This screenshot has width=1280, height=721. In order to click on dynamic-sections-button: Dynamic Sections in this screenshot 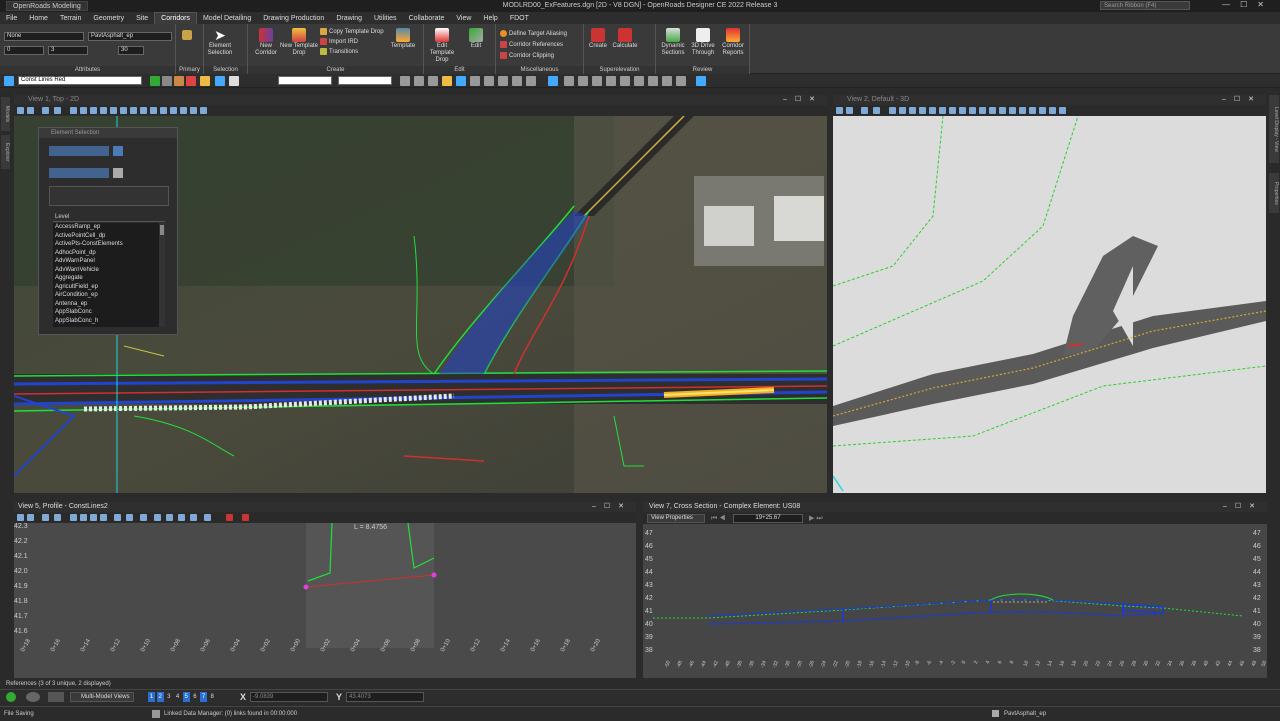, I will do `click(673, 42)`.